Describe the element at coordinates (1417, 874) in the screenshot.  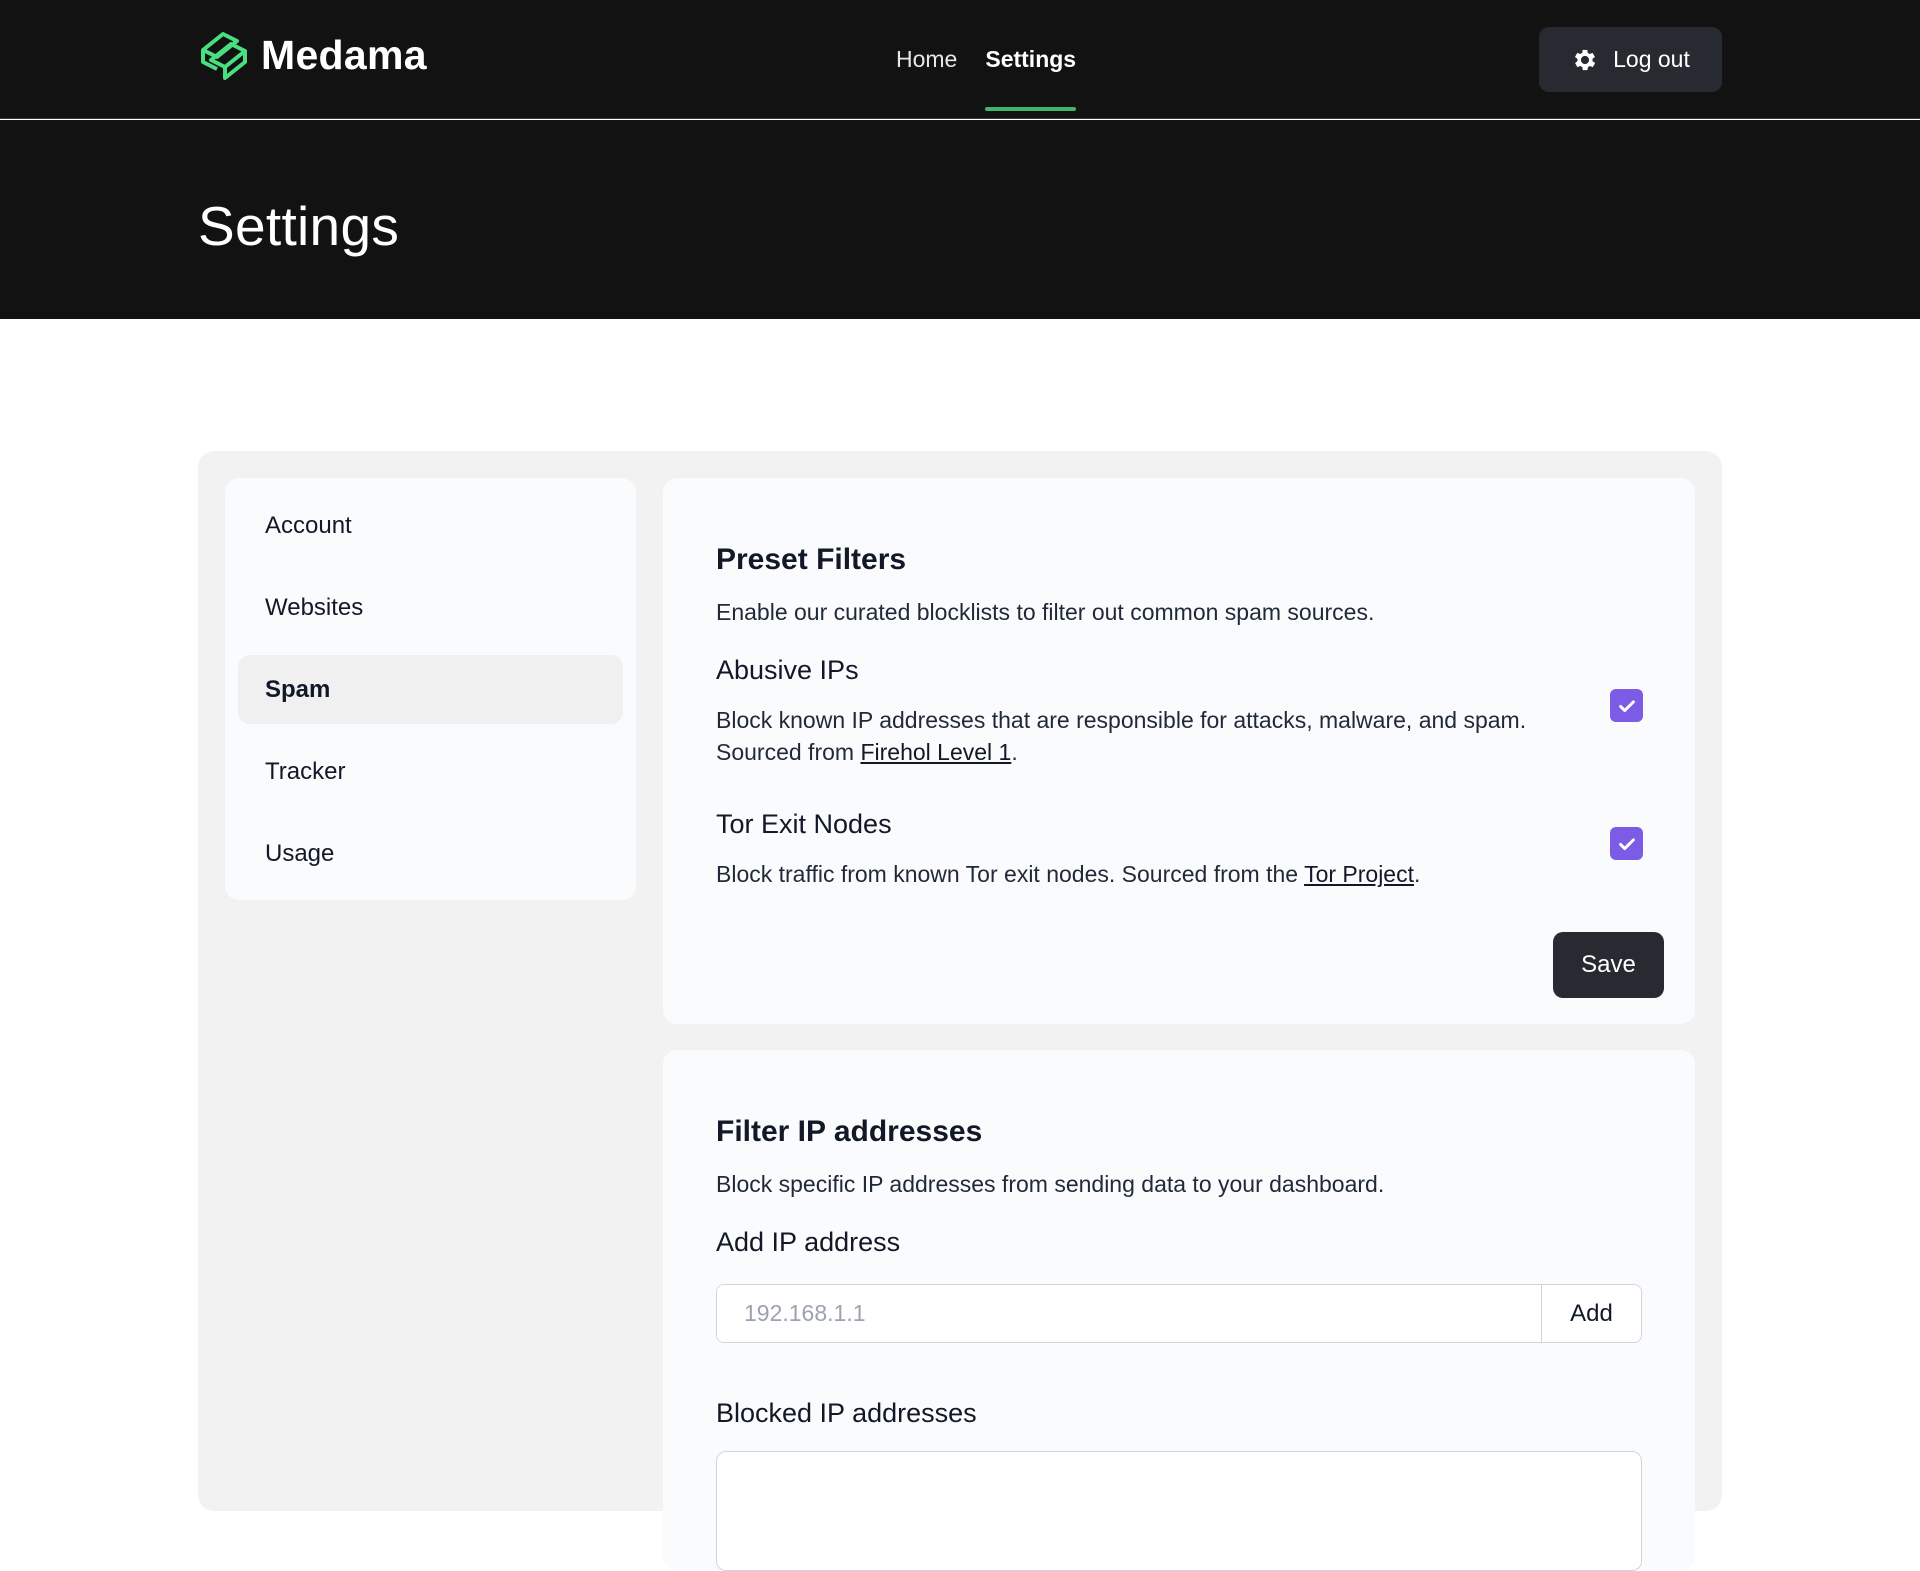
I see `tor-desc-suffix: .` at that location.